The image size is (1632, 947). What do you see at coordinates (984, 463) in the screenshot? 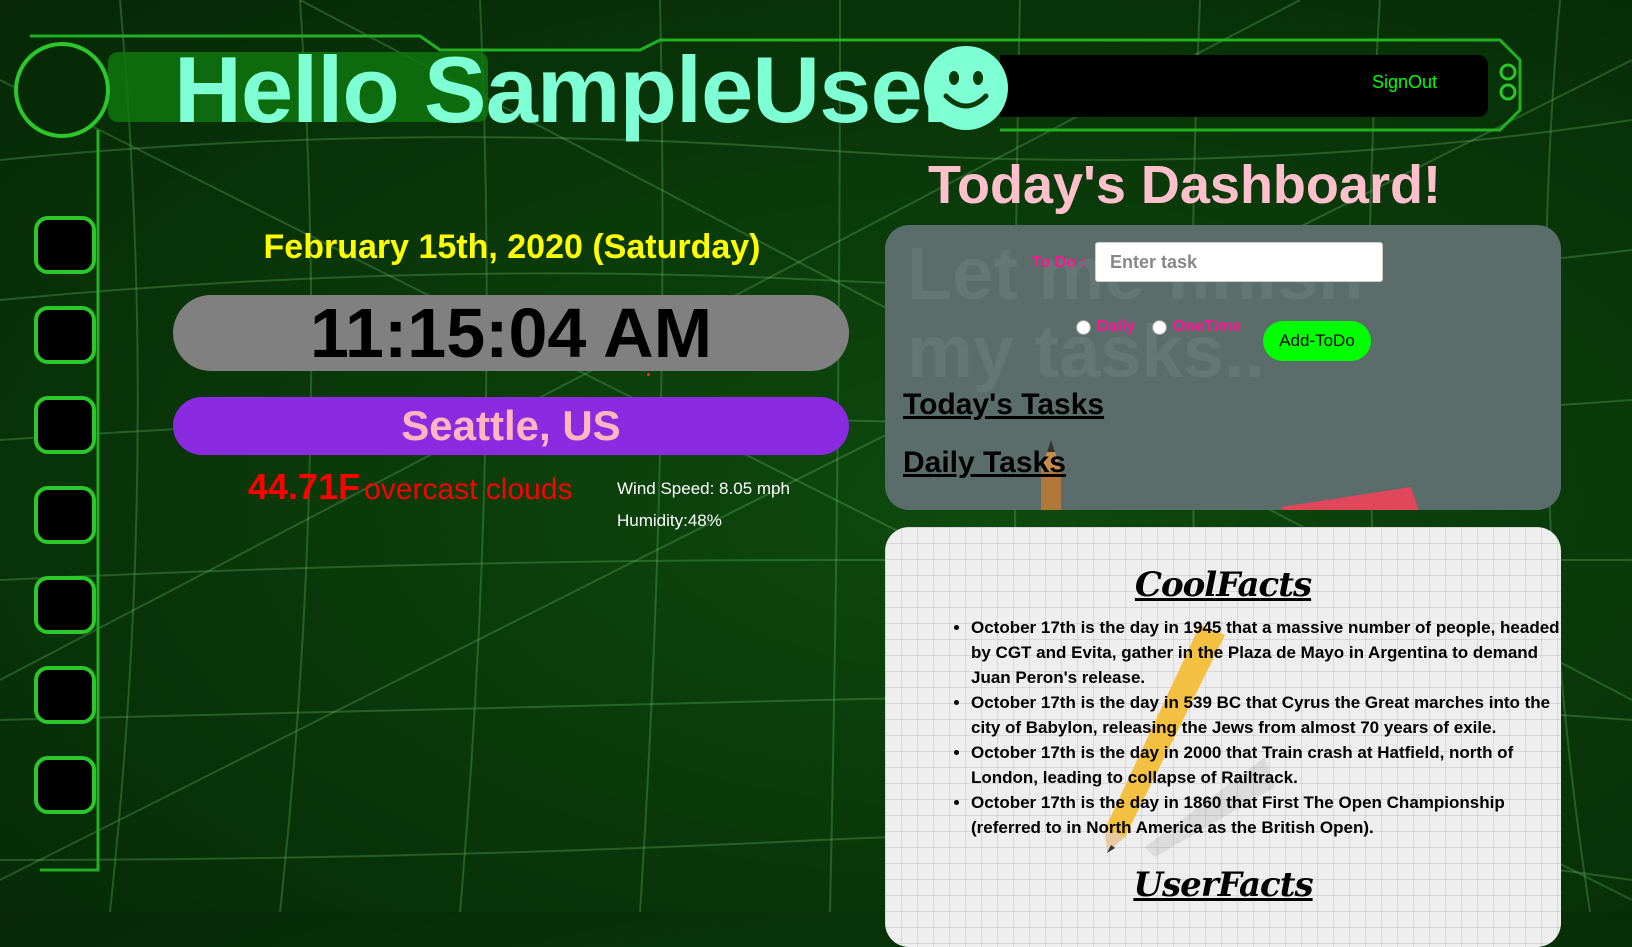
I see `daily-tasks-link: Daily Tasks` at bounding box center [984, 463].